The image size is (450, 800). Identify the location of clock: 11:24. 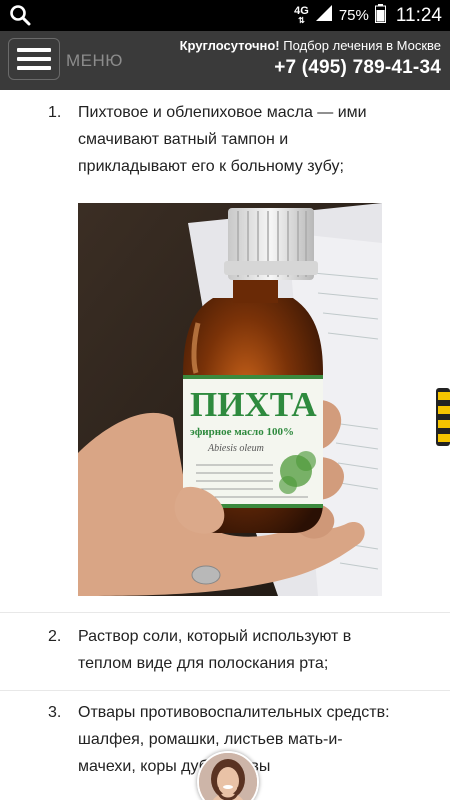
(418, 15).